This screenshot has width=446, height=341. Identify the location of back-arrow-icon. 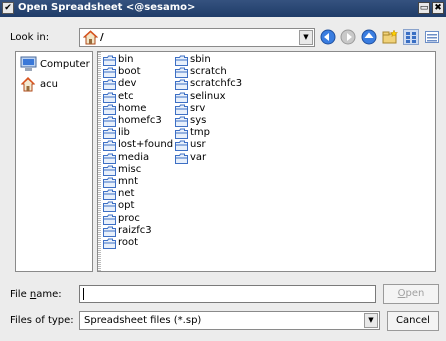
(328, 37).